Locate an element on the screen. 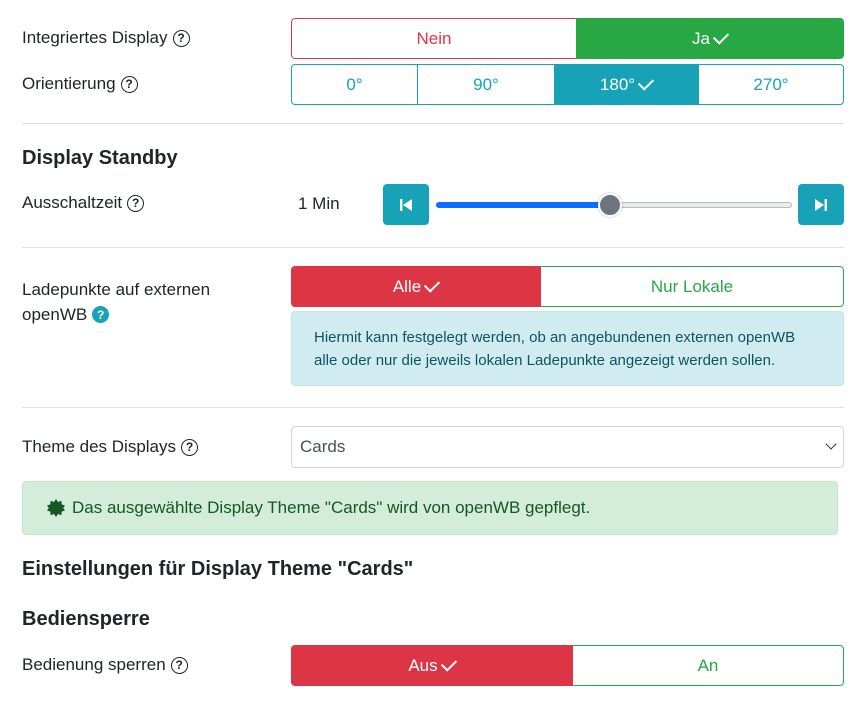 The image size is (862, 706). theme-settings-heading: Einstellungen für Display Theme "Cards" is located at coordinates (218, 569).